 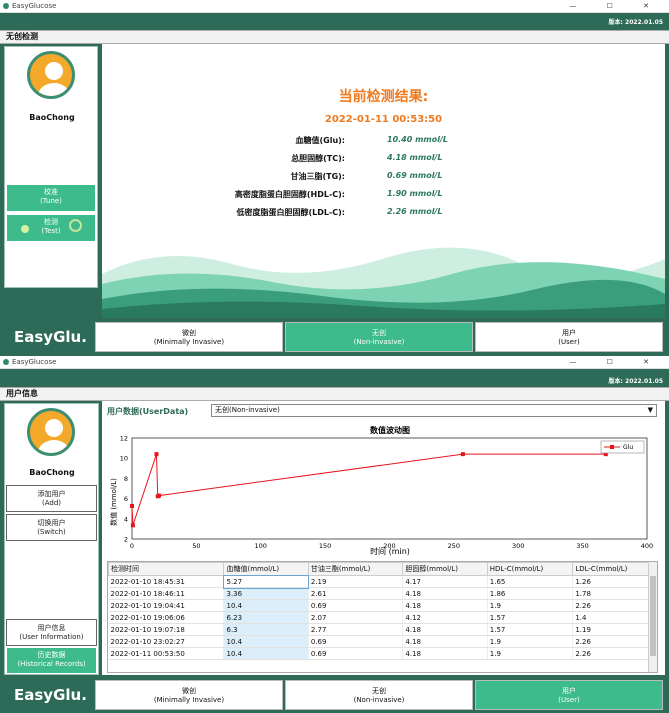 I want to click on column-header: 血糖值(mmol/L), so click(x=266, y=569).